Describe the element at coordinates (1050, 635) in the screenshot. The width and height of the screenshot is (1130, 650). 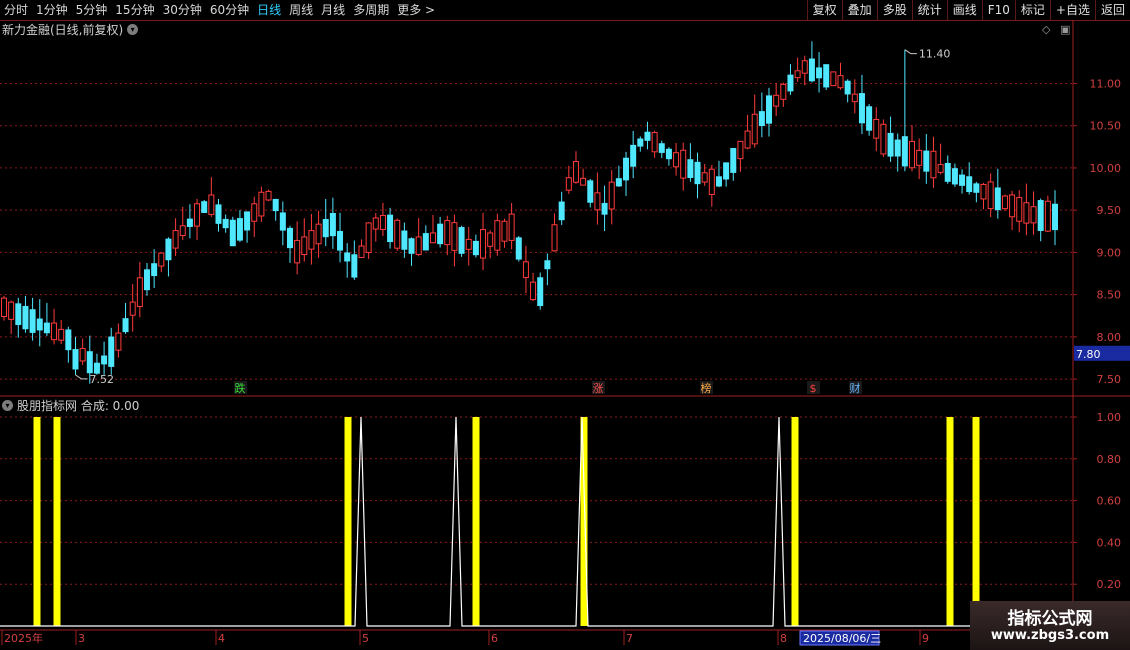
I see `watermark-url: www.zbgs3.com` at that location.